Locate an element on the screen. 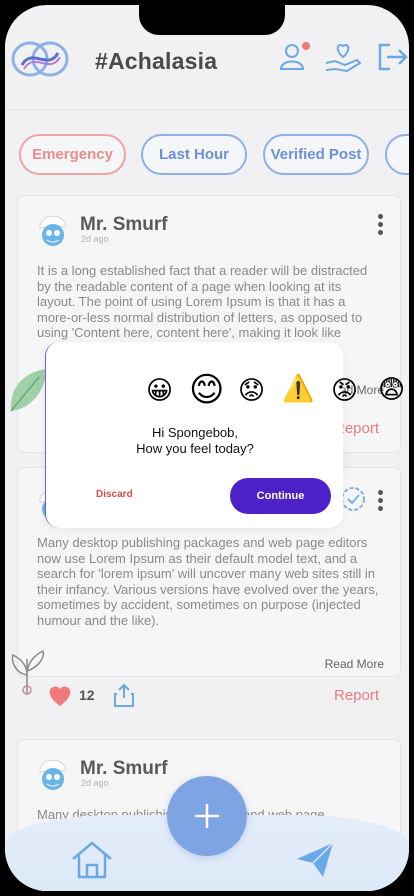 Image resolution: width=414 pixels, height=896 pixels. home-icon is located at coordinates (92, 860).